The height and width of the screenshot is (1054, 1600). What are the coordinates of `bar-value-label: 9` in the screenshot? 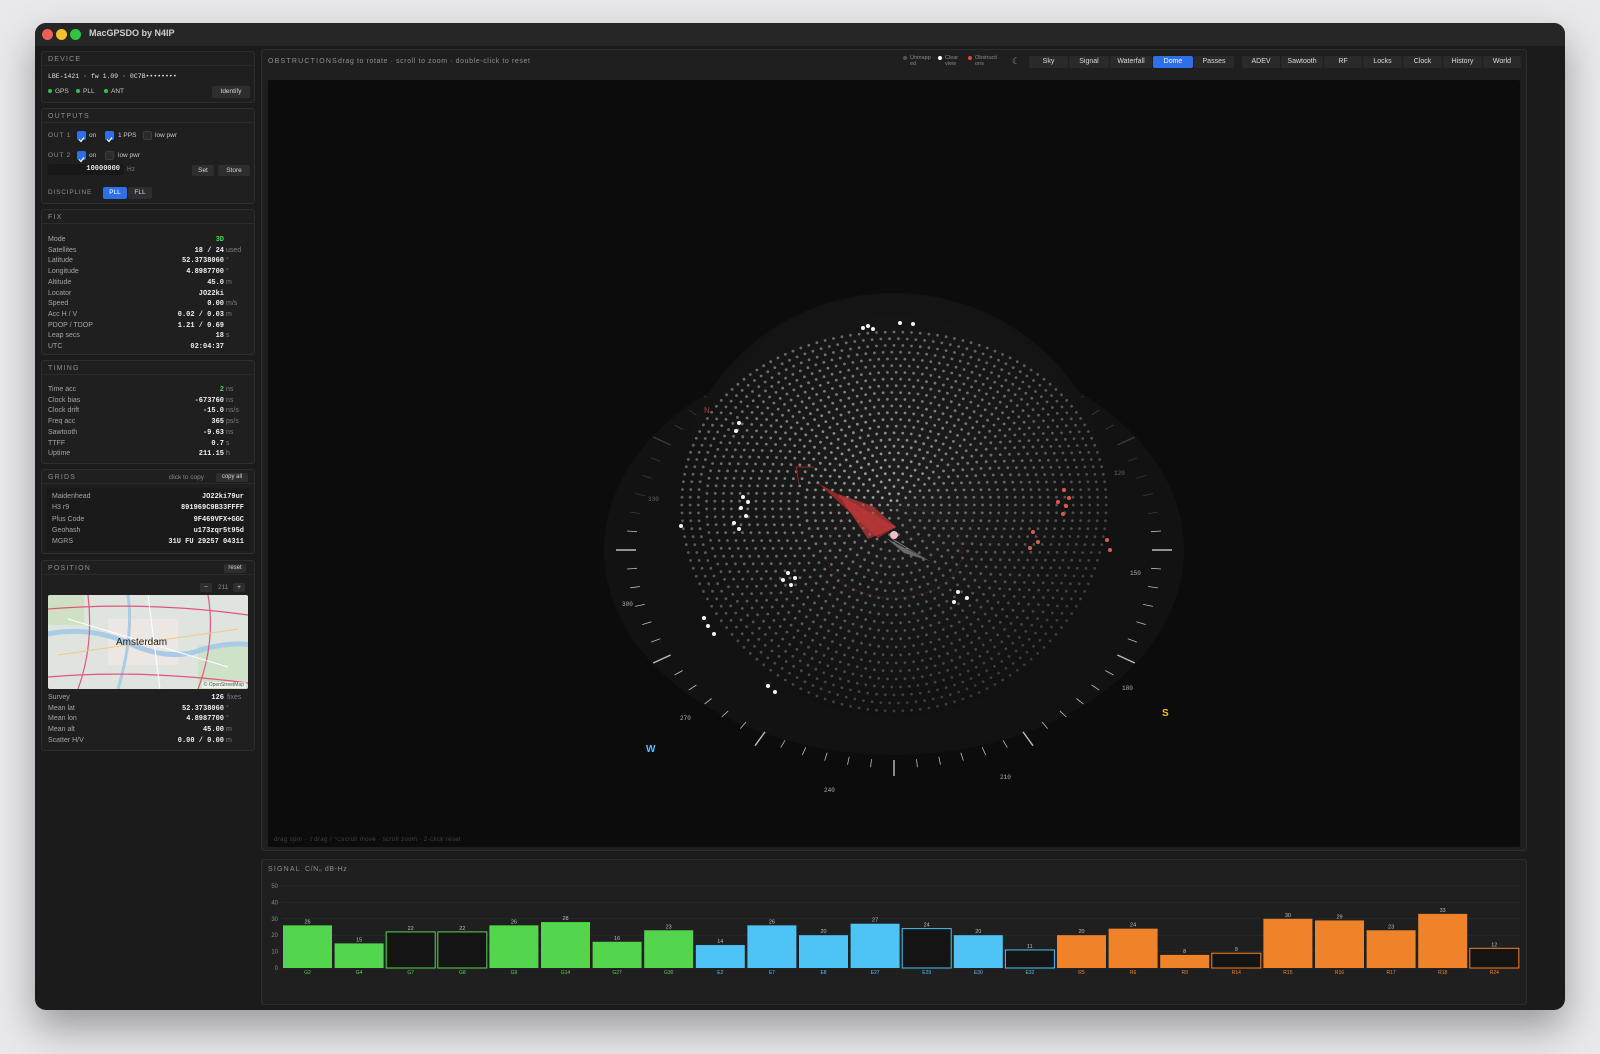 It's located at (1236, 950).